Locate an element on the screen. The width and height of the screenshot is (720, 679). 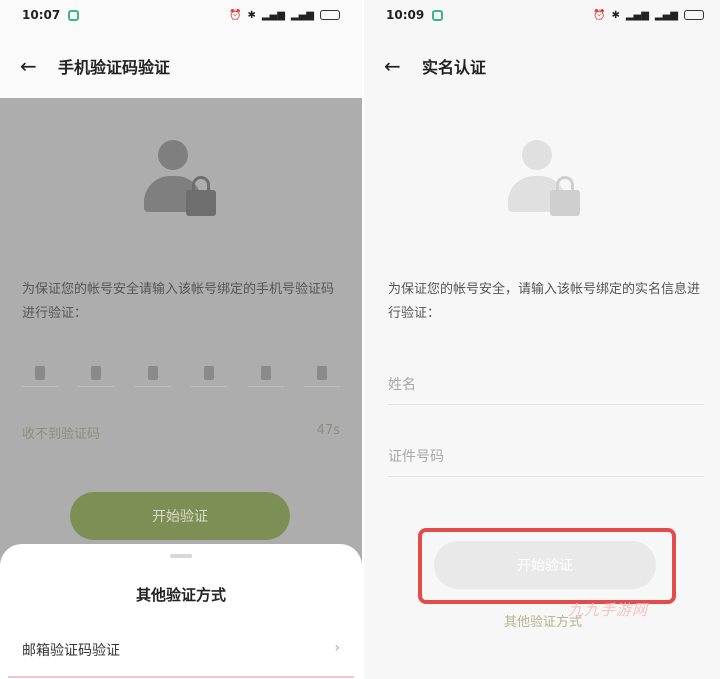
name-field: 姓名 is located at coordinates (546, 389).